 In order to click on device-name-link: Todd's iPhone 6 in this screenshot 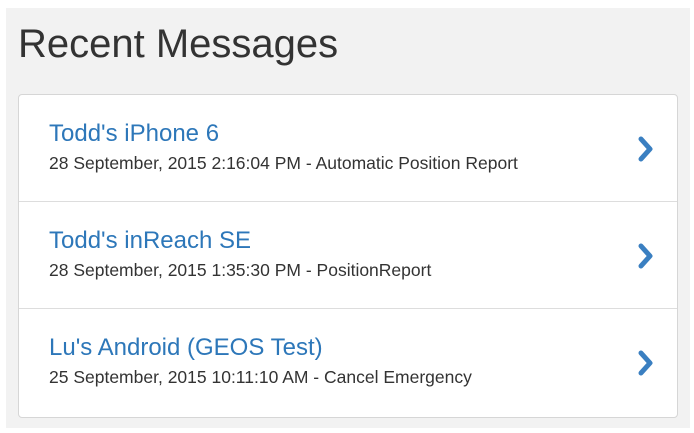, I will do `click(134, 134)`.